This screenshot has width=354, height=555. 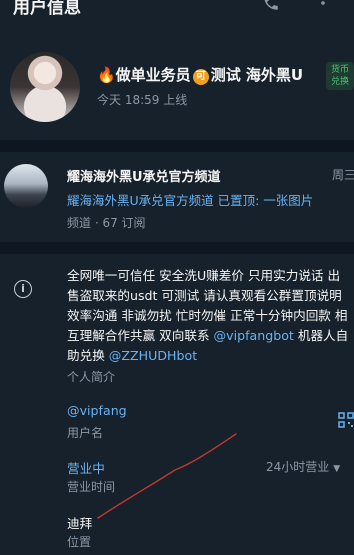 What do you see at coordinates (85, 433) in the screenshot?
I see `username-label: 用户名` at bounding box center [85, 433].